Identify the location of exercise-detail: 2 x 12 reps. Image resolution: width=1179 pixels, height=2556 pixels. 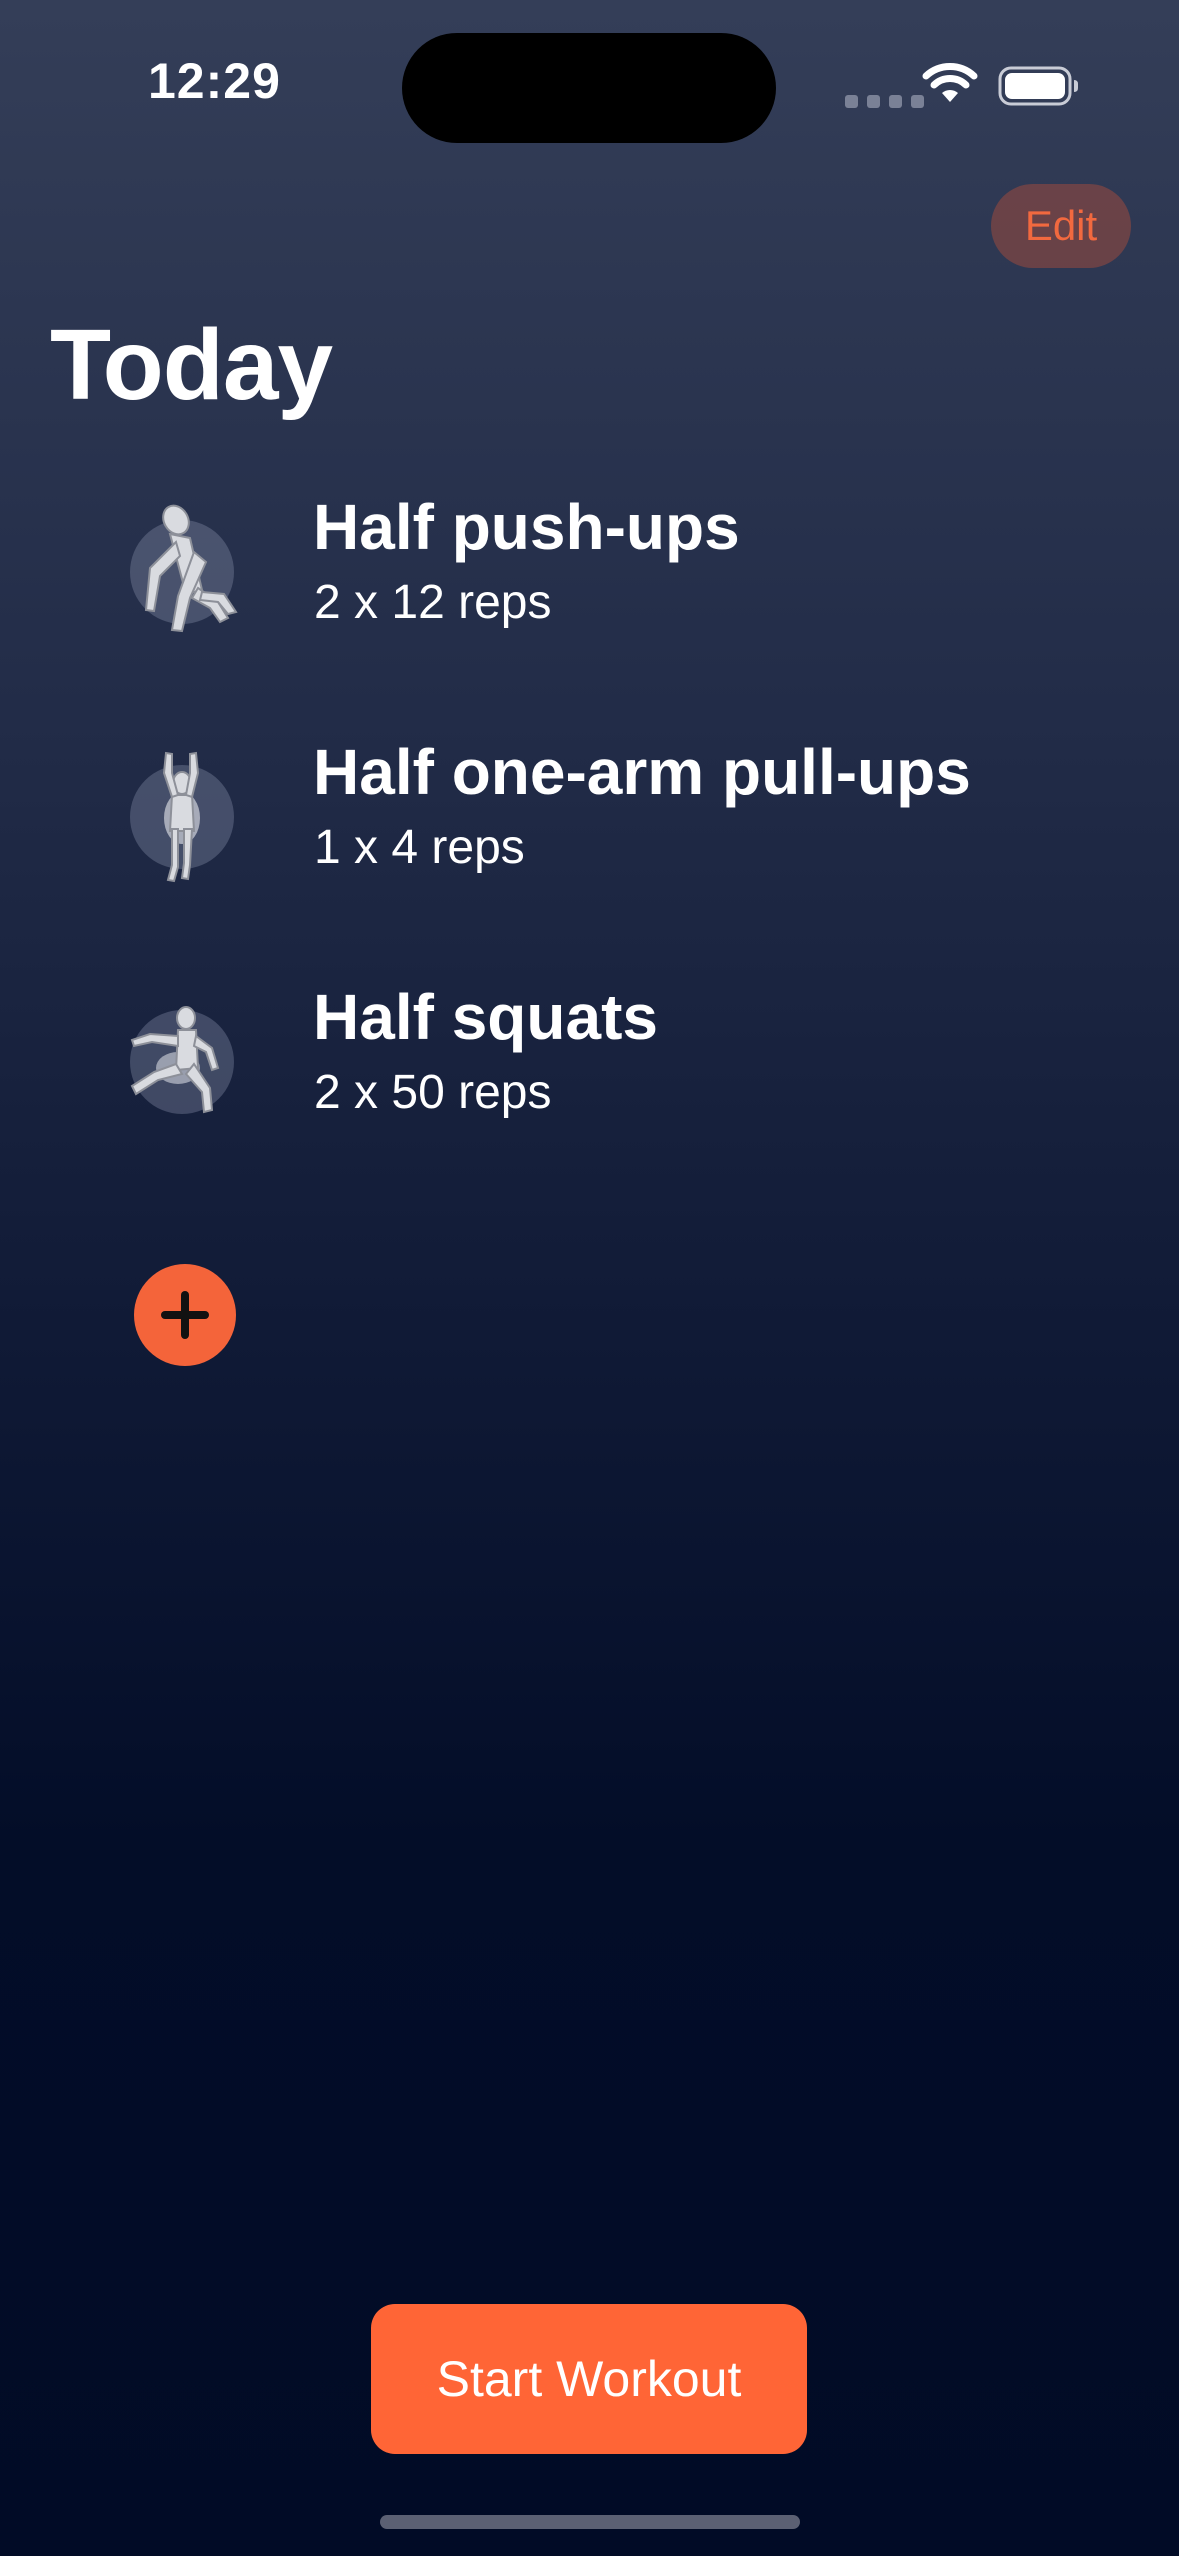
(433, 602).